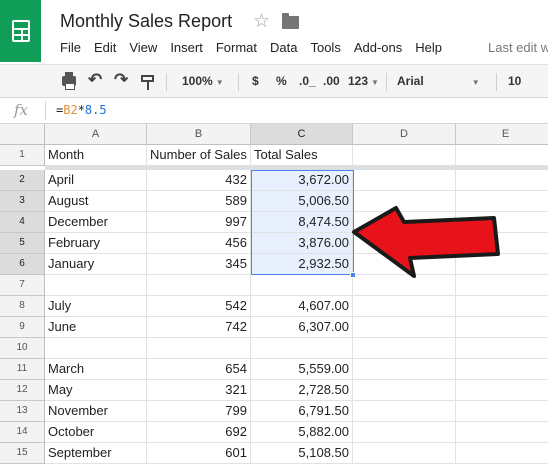 The width and height of the screenshot is (548, 474). What do you see at coordinates (302, 327) in the screenshot?
I see `cell-c9: 6,307.00` at bounding box center [302, 327].